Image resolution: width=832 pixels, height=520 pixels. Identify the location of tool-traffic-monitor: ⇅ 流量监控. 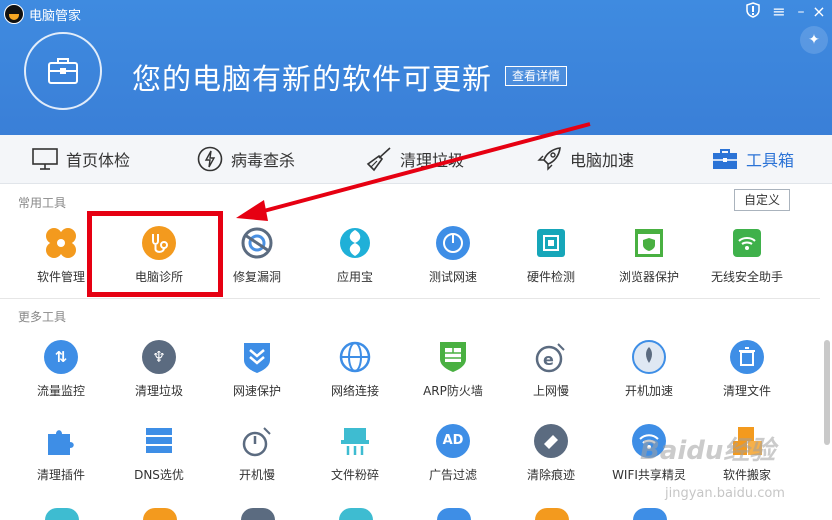
(61, 369).